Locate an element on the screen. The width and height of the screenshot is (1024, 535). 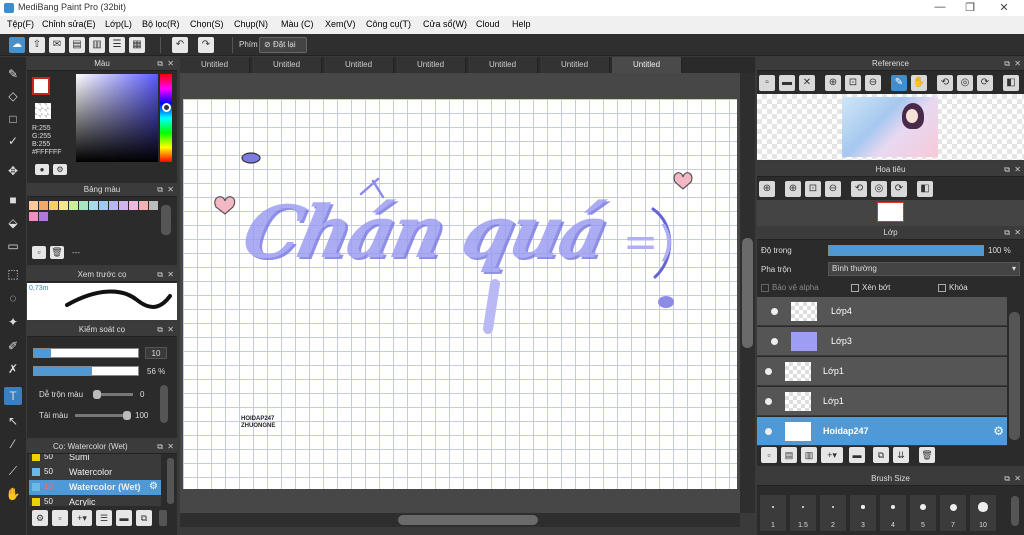
nav-zoom-in-icon: ⊕ is located at coordinates (793, 189).